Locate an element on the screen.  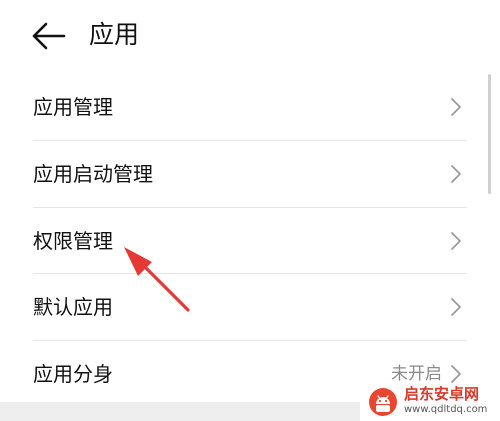
watermark: 启东安卓网 www.qdltdq.com is located at coordinates (430, 402).